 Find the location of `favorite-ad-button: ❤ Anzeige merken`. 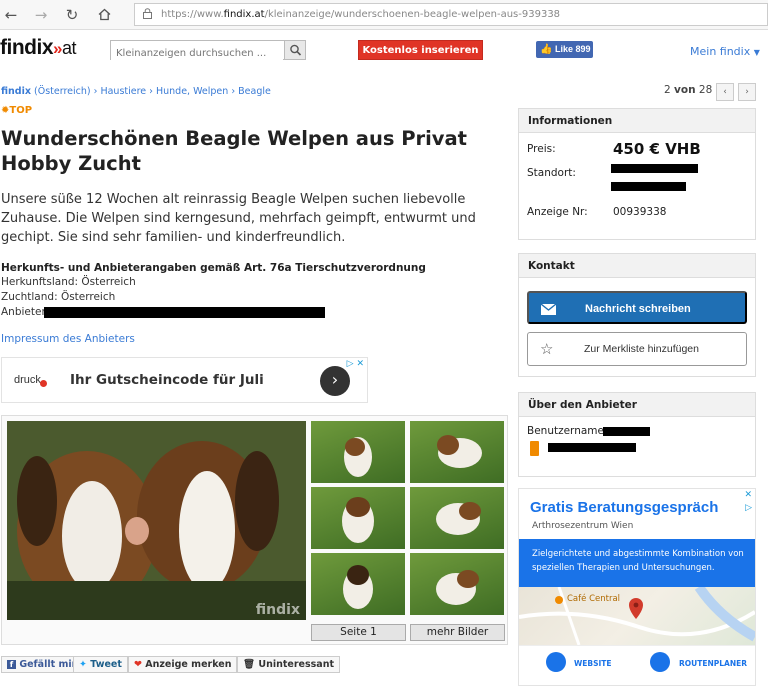

favorite-ad-button: ❤ Anzeige merken is located at coordinates (183, 664).